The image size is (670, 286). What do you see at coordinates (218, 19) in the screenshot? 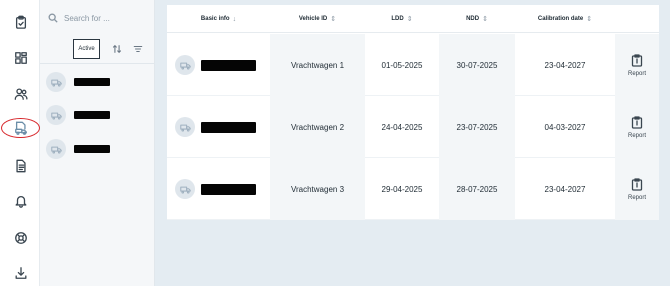
I see `column-header-basic-info: Basic info ↓` at bounding box center [218, 19].